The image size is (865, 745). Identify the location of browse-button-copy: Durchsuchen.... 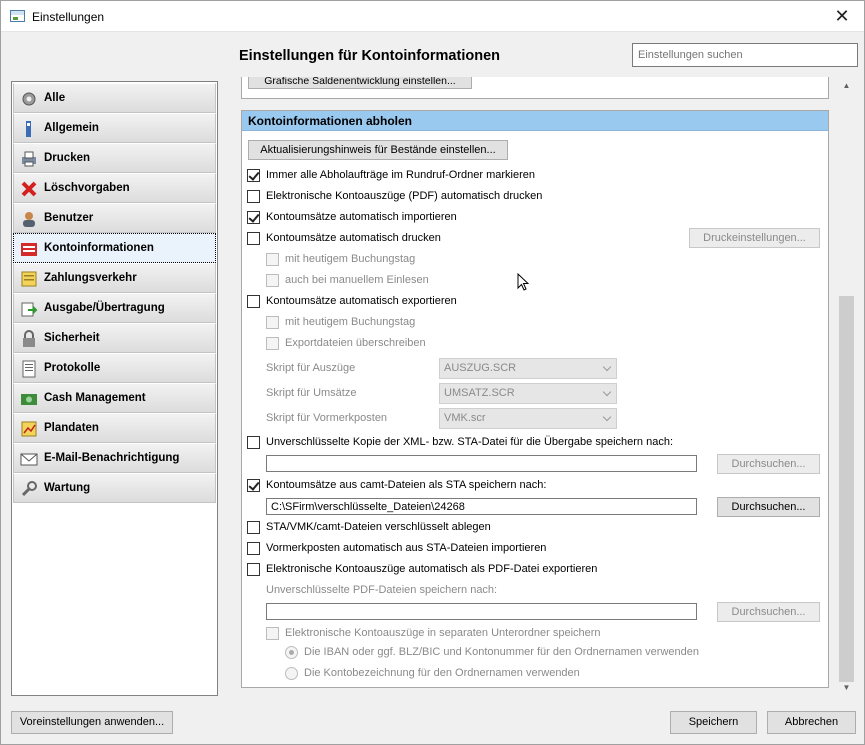
(768, 464).